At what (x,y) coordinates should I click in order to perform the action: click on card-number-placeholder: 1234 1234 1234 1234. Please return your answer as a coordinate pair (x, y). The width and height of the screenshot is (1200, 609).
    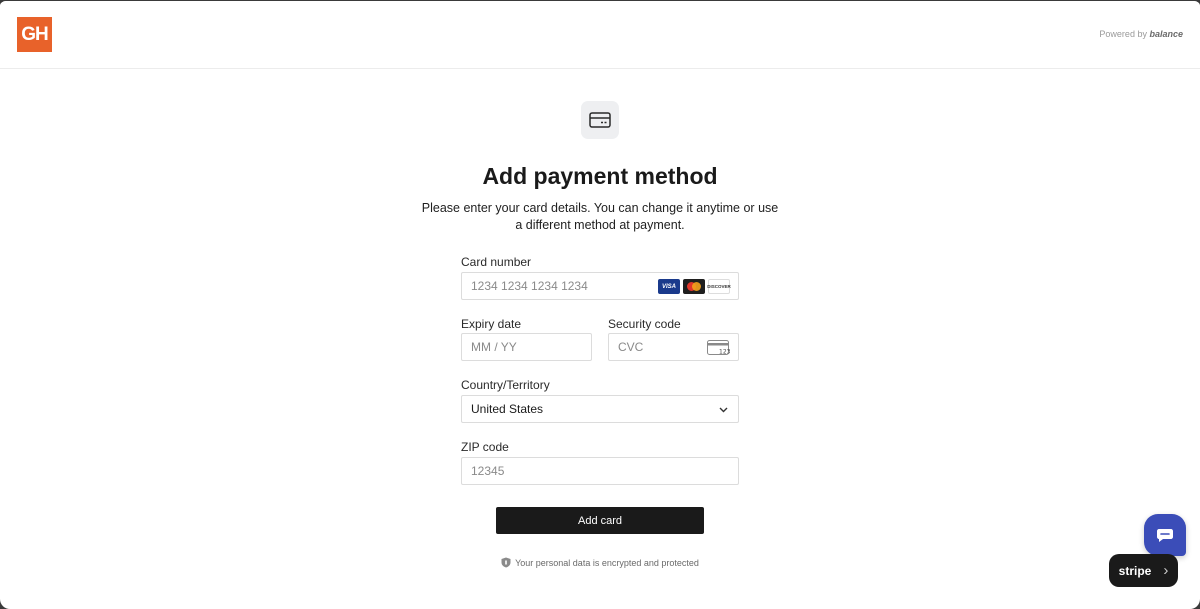
    Looking at the image, I should click on (529, 286).